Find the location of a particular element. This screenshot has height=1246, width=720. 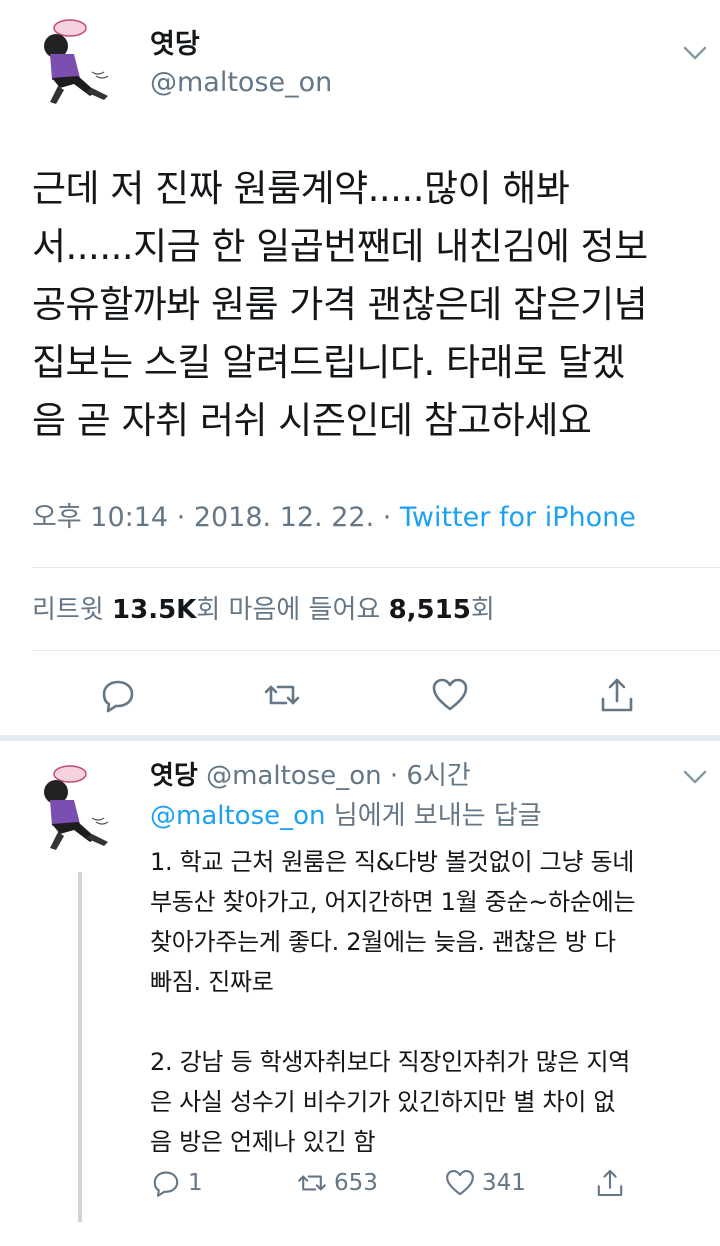

reply-button is located at coordinates (118, 695).